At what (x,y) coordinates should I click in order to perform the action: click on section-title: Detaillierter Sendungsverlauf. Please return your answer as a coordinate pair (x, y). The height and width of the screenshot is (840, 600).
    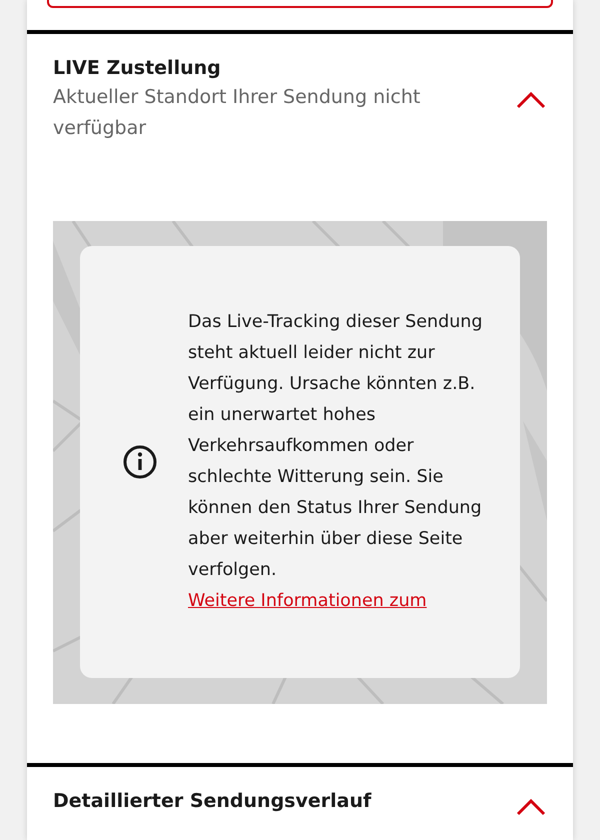
    Looking at the image, I should click on (212, 801).